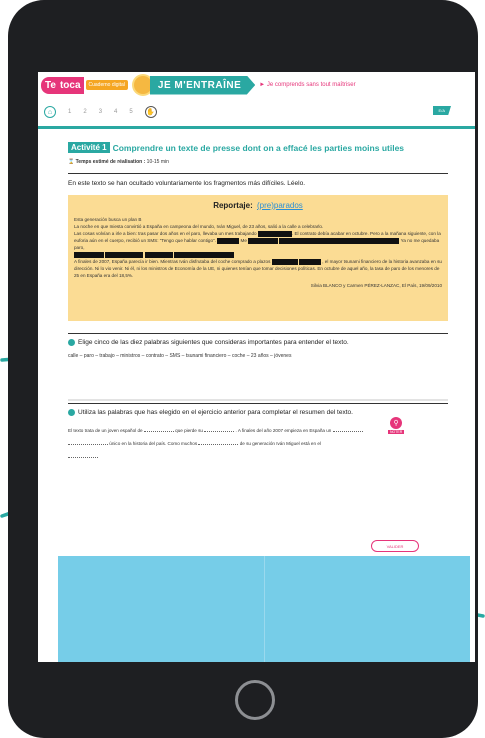 The height and width of the screenshot is (738, 485). I want to click on logo-subtitle: Cuaderno digital, so click(106, 85).